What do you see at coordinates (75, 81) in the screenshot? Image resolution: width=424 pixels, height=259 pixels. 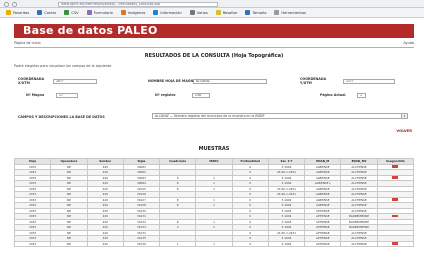 I see `coord-x-input: 20??` at bounding box center [75, 81].